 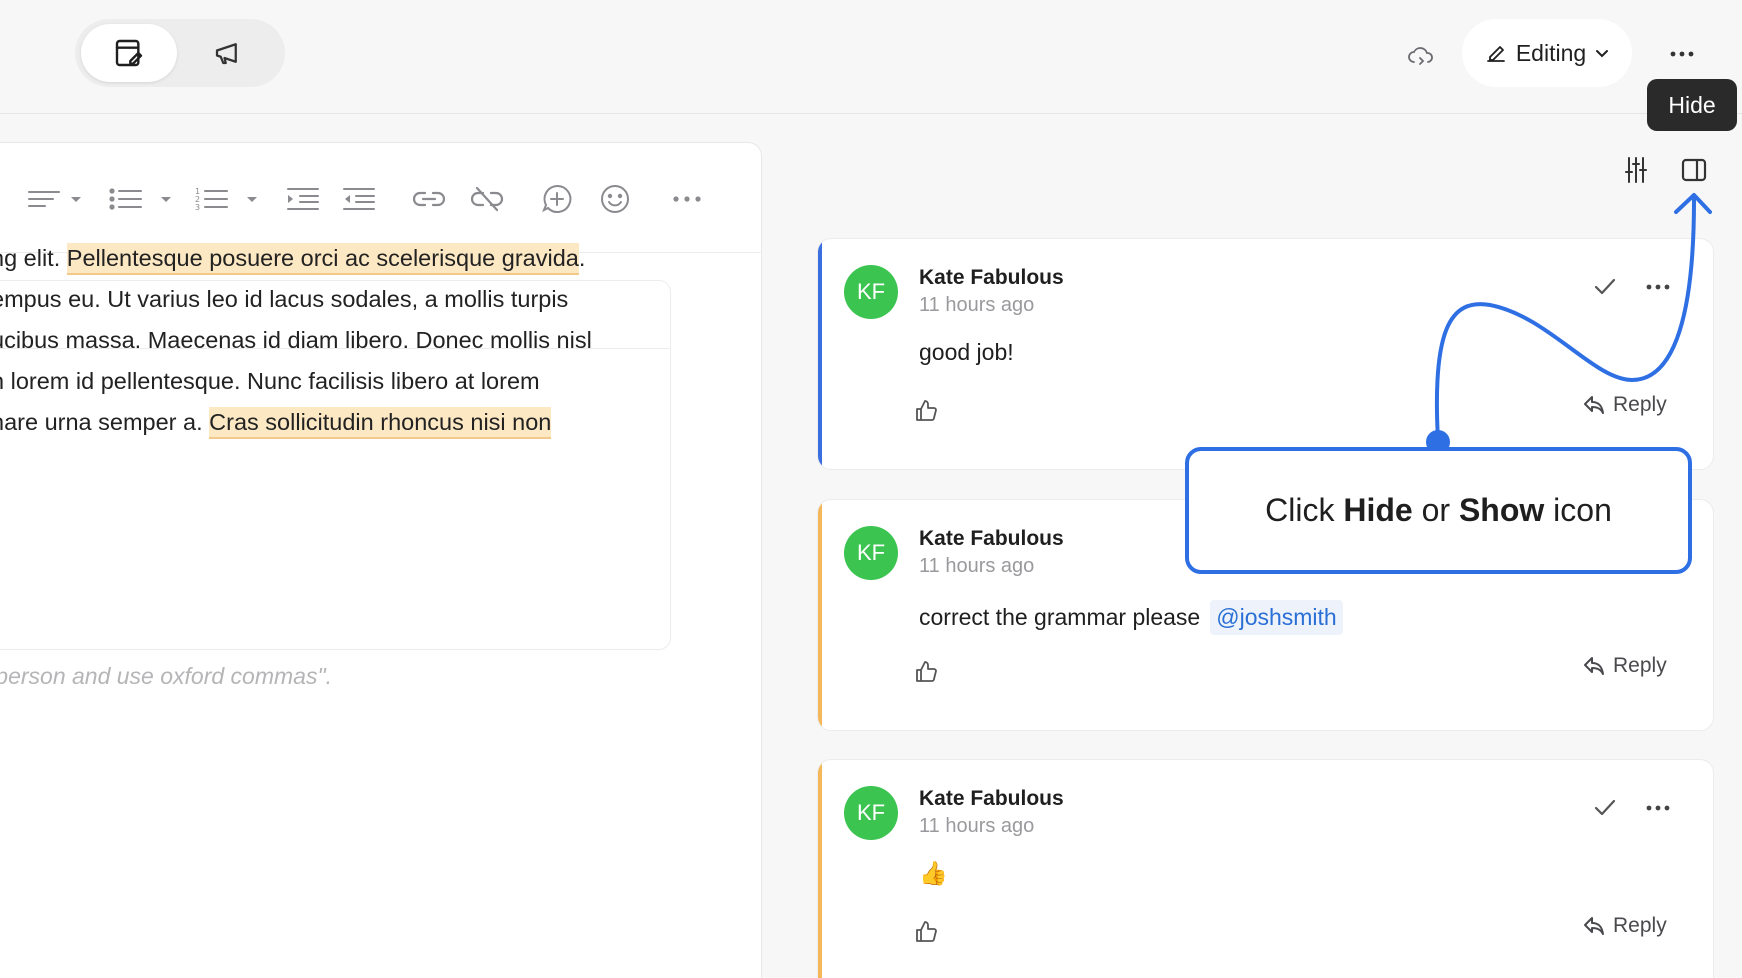 I want to click on comment-body: 👍, so click(x=933, y=873).